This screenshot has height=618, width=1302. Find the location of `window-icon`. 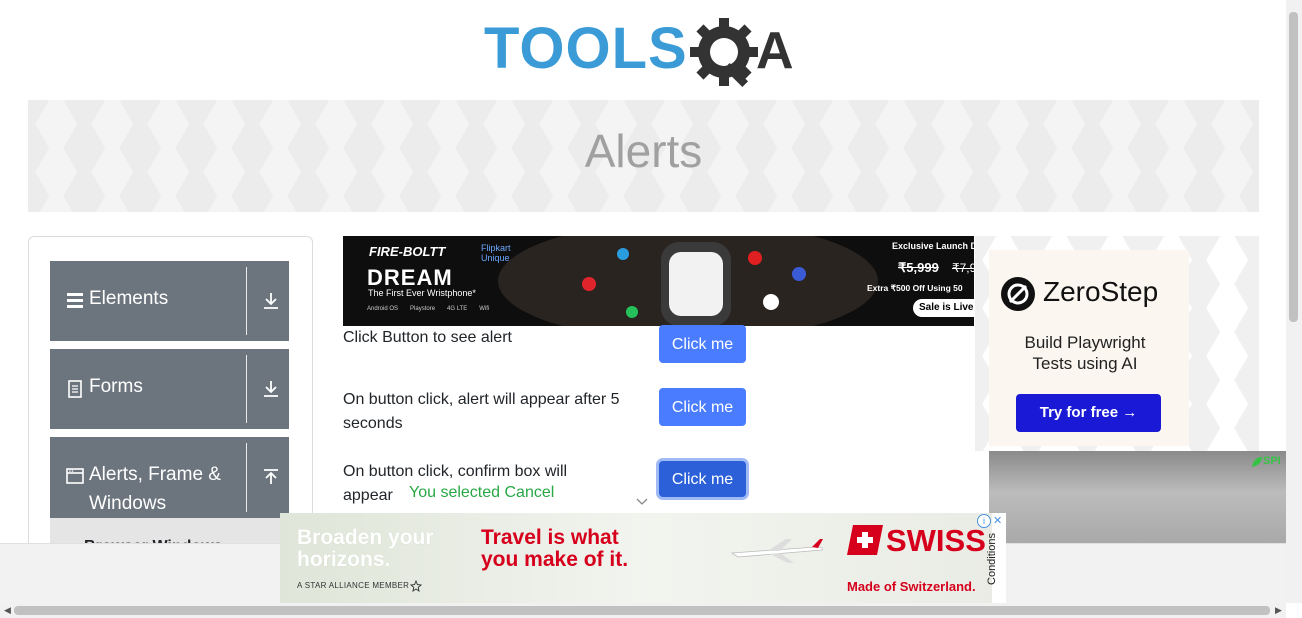

window-icon is located at coordinates (75, 476).